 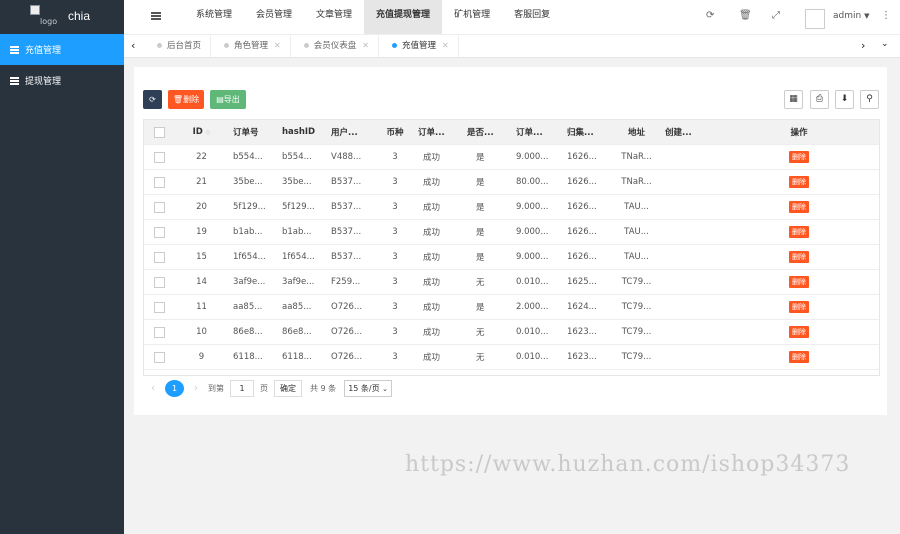 I want to click on tab-member-dashboard: 会员仪表盘 ✕, so click(x=335, y=46).